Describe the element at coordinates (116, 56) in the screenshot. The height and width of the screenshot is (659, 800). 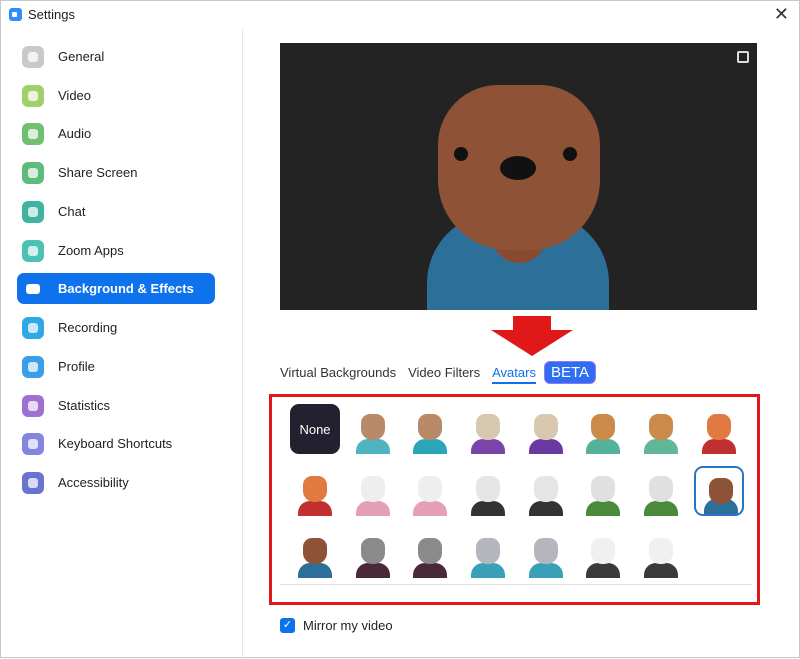
I see `sidebar-item-general: General` at that location.